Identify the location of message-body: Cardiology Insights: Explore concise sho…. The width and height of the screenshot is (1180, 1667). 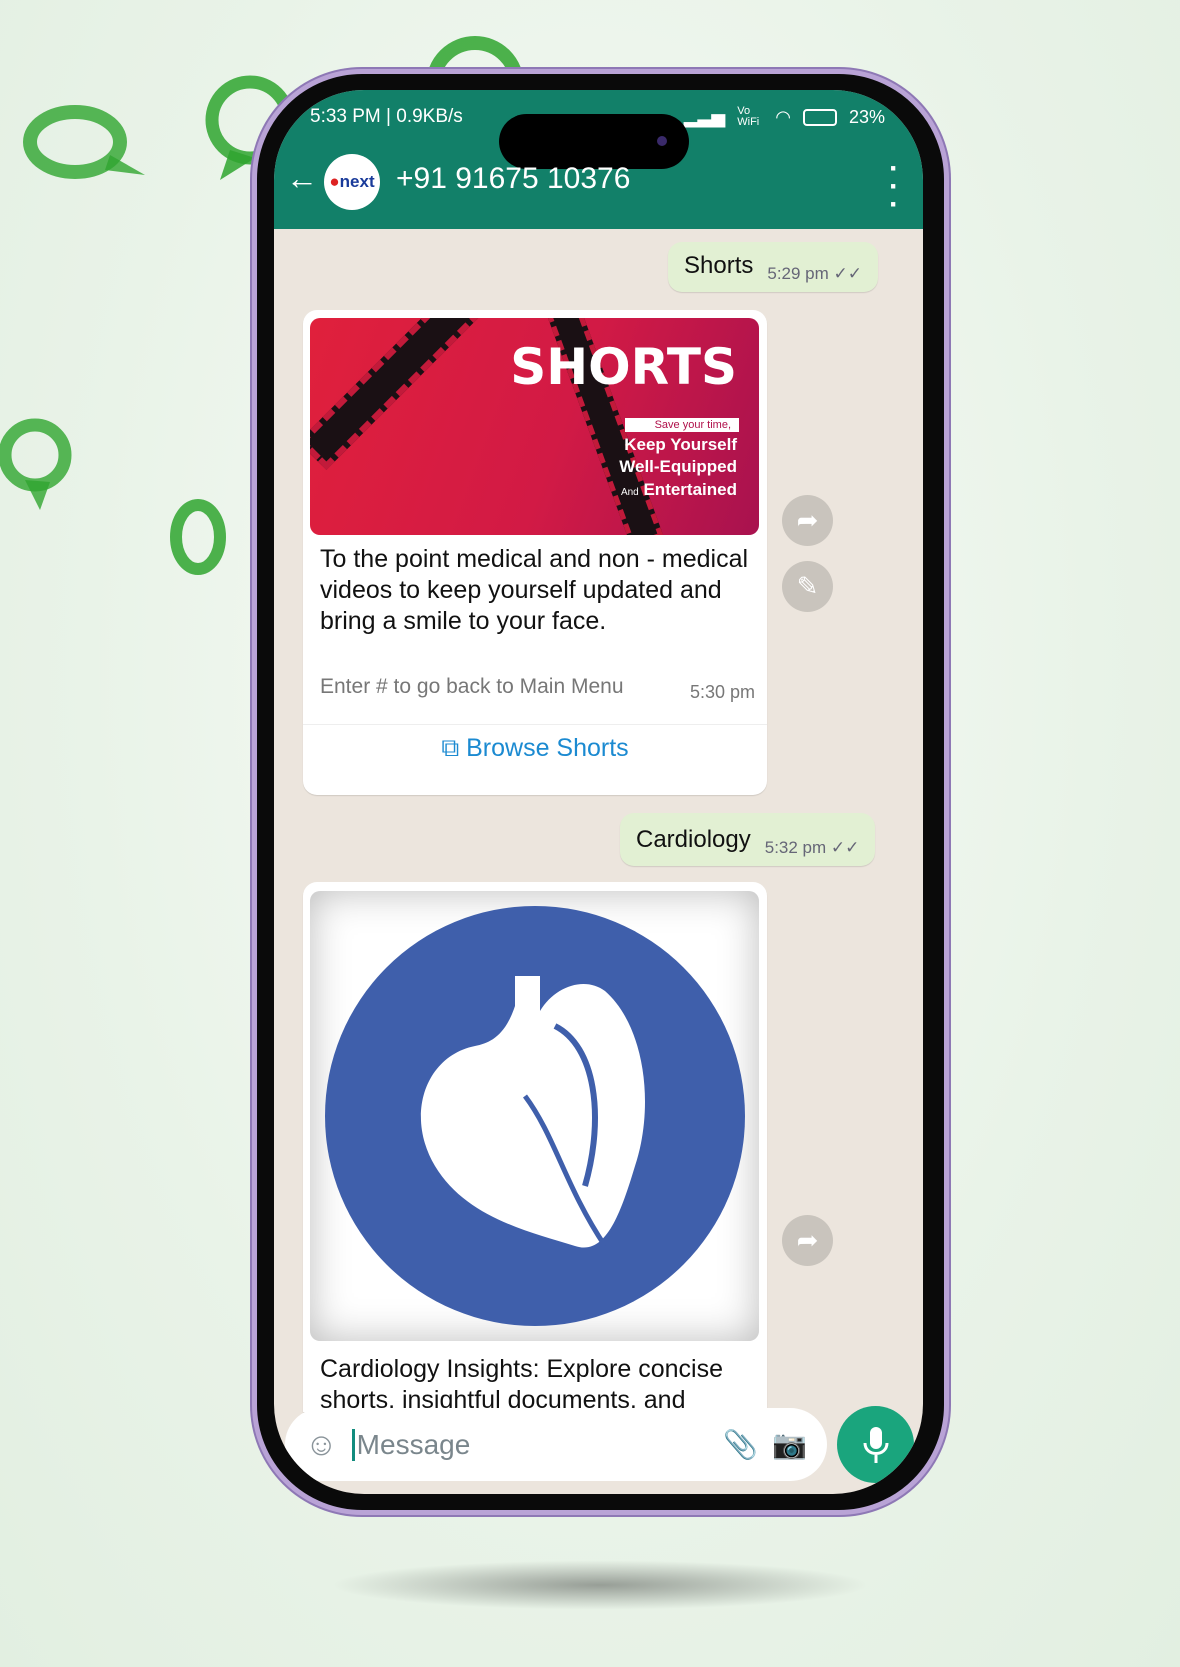
(521, 1384).